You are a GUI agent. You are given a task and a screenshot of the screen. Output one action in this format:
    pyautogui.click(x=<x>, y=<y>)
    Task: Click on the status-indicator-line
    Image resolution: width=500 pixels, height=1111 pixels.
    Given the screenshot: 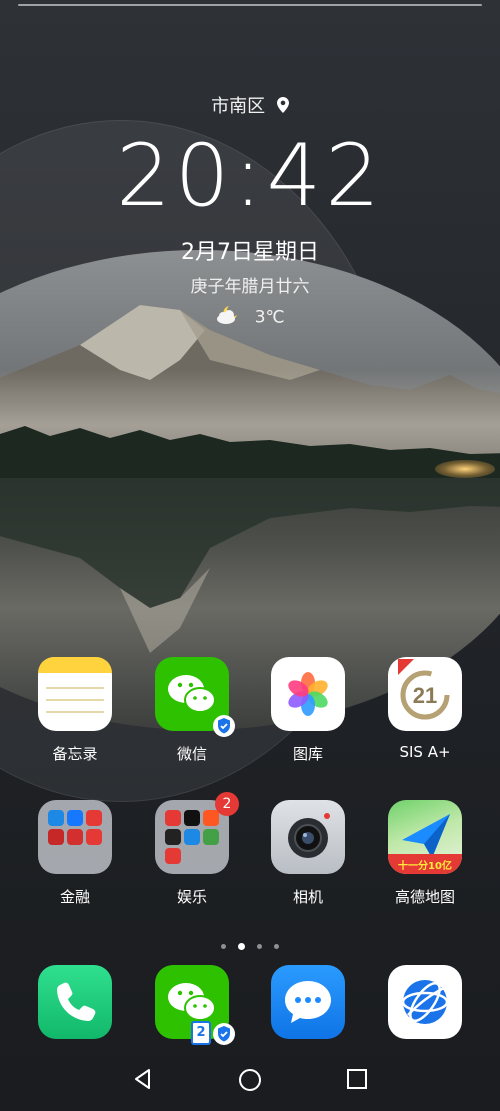 What is the action you would take?
    pyautogui.click(x=250, y=5)
    